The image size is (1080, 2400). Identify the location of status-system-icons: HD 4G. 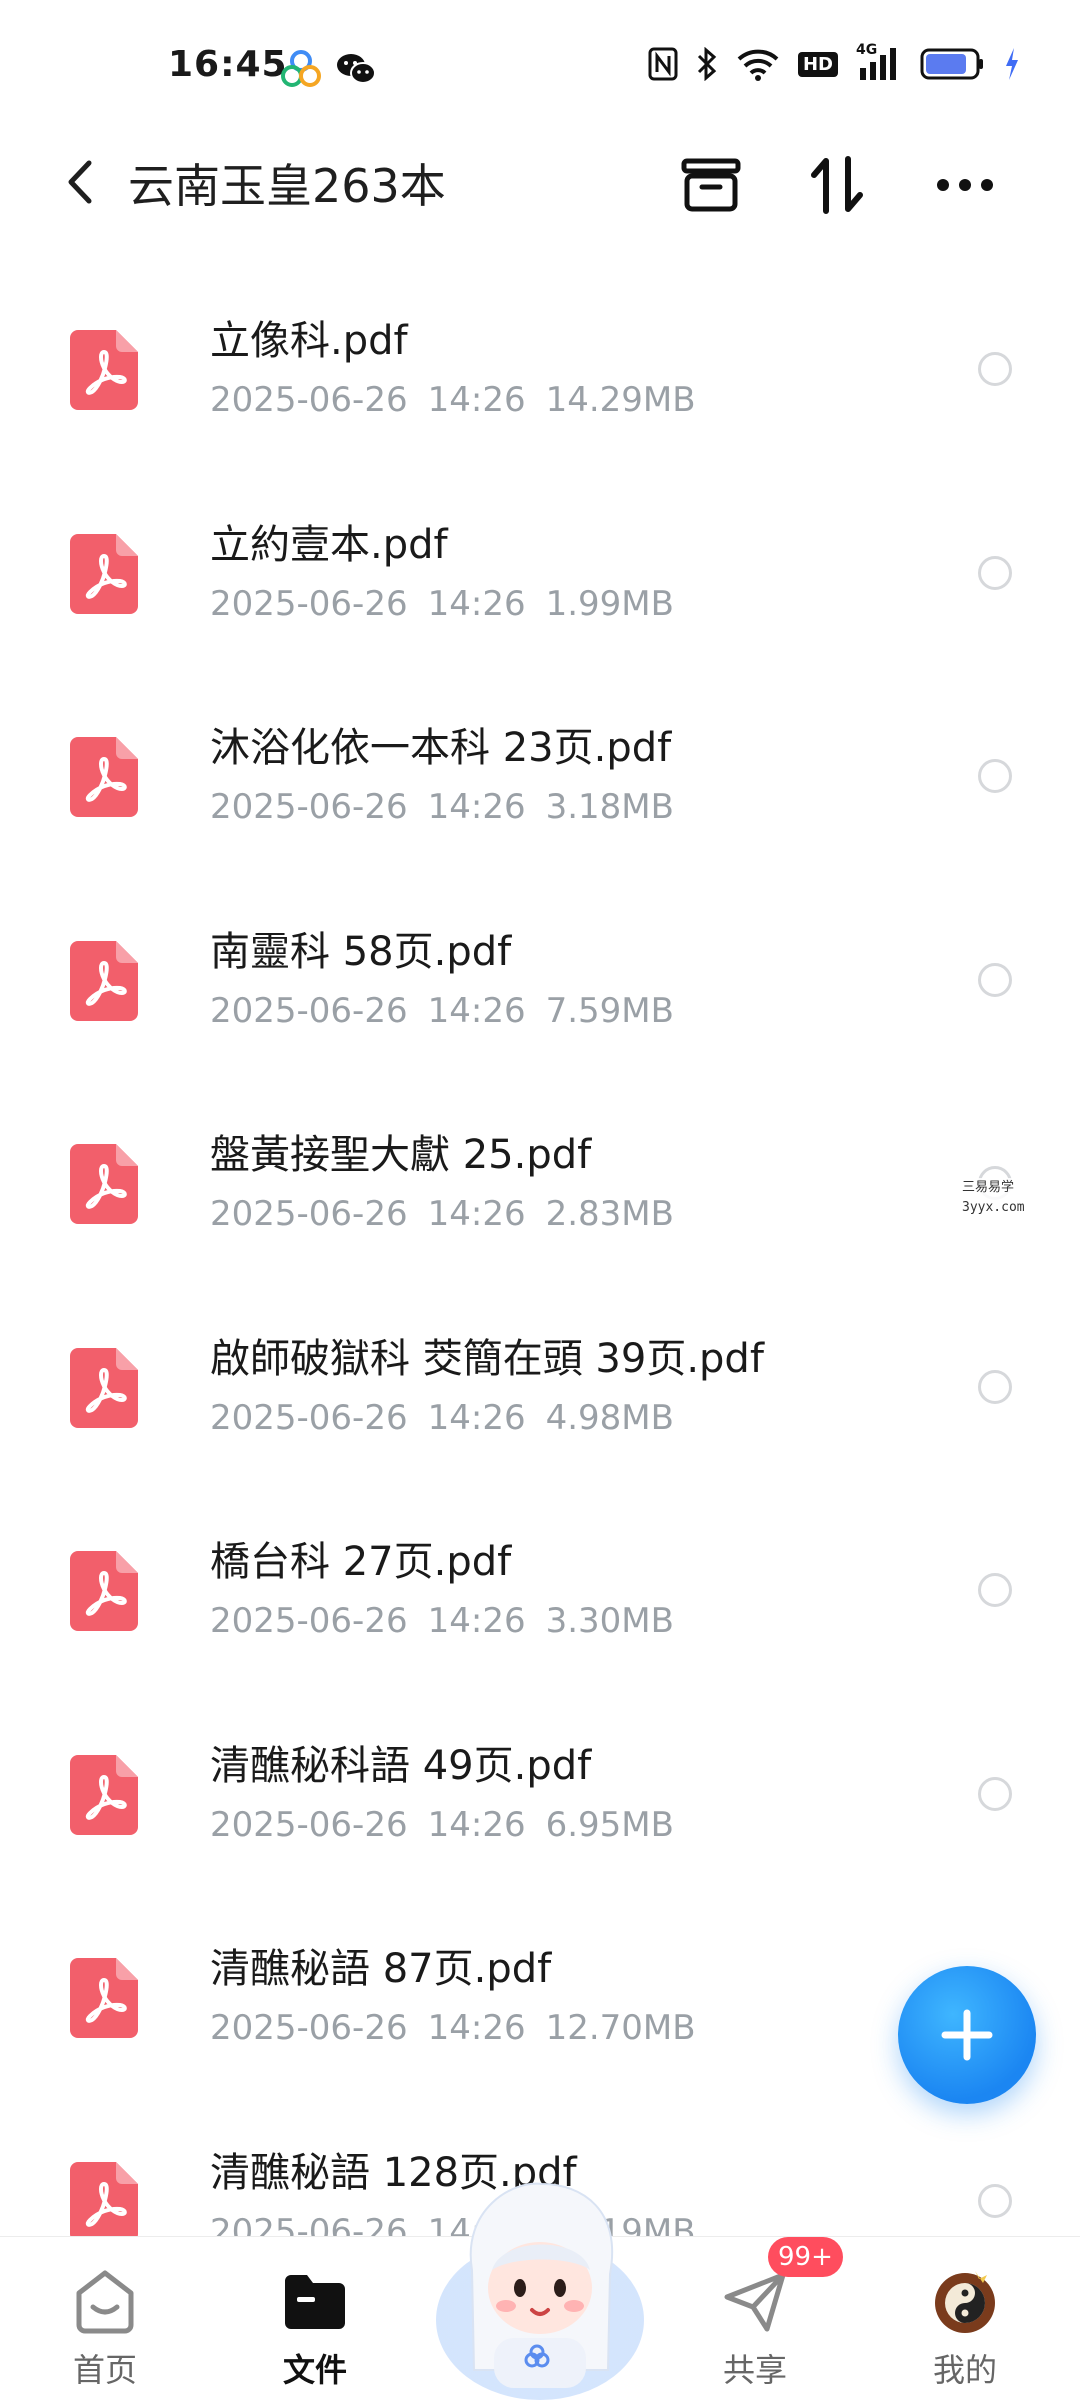
(834, 62).